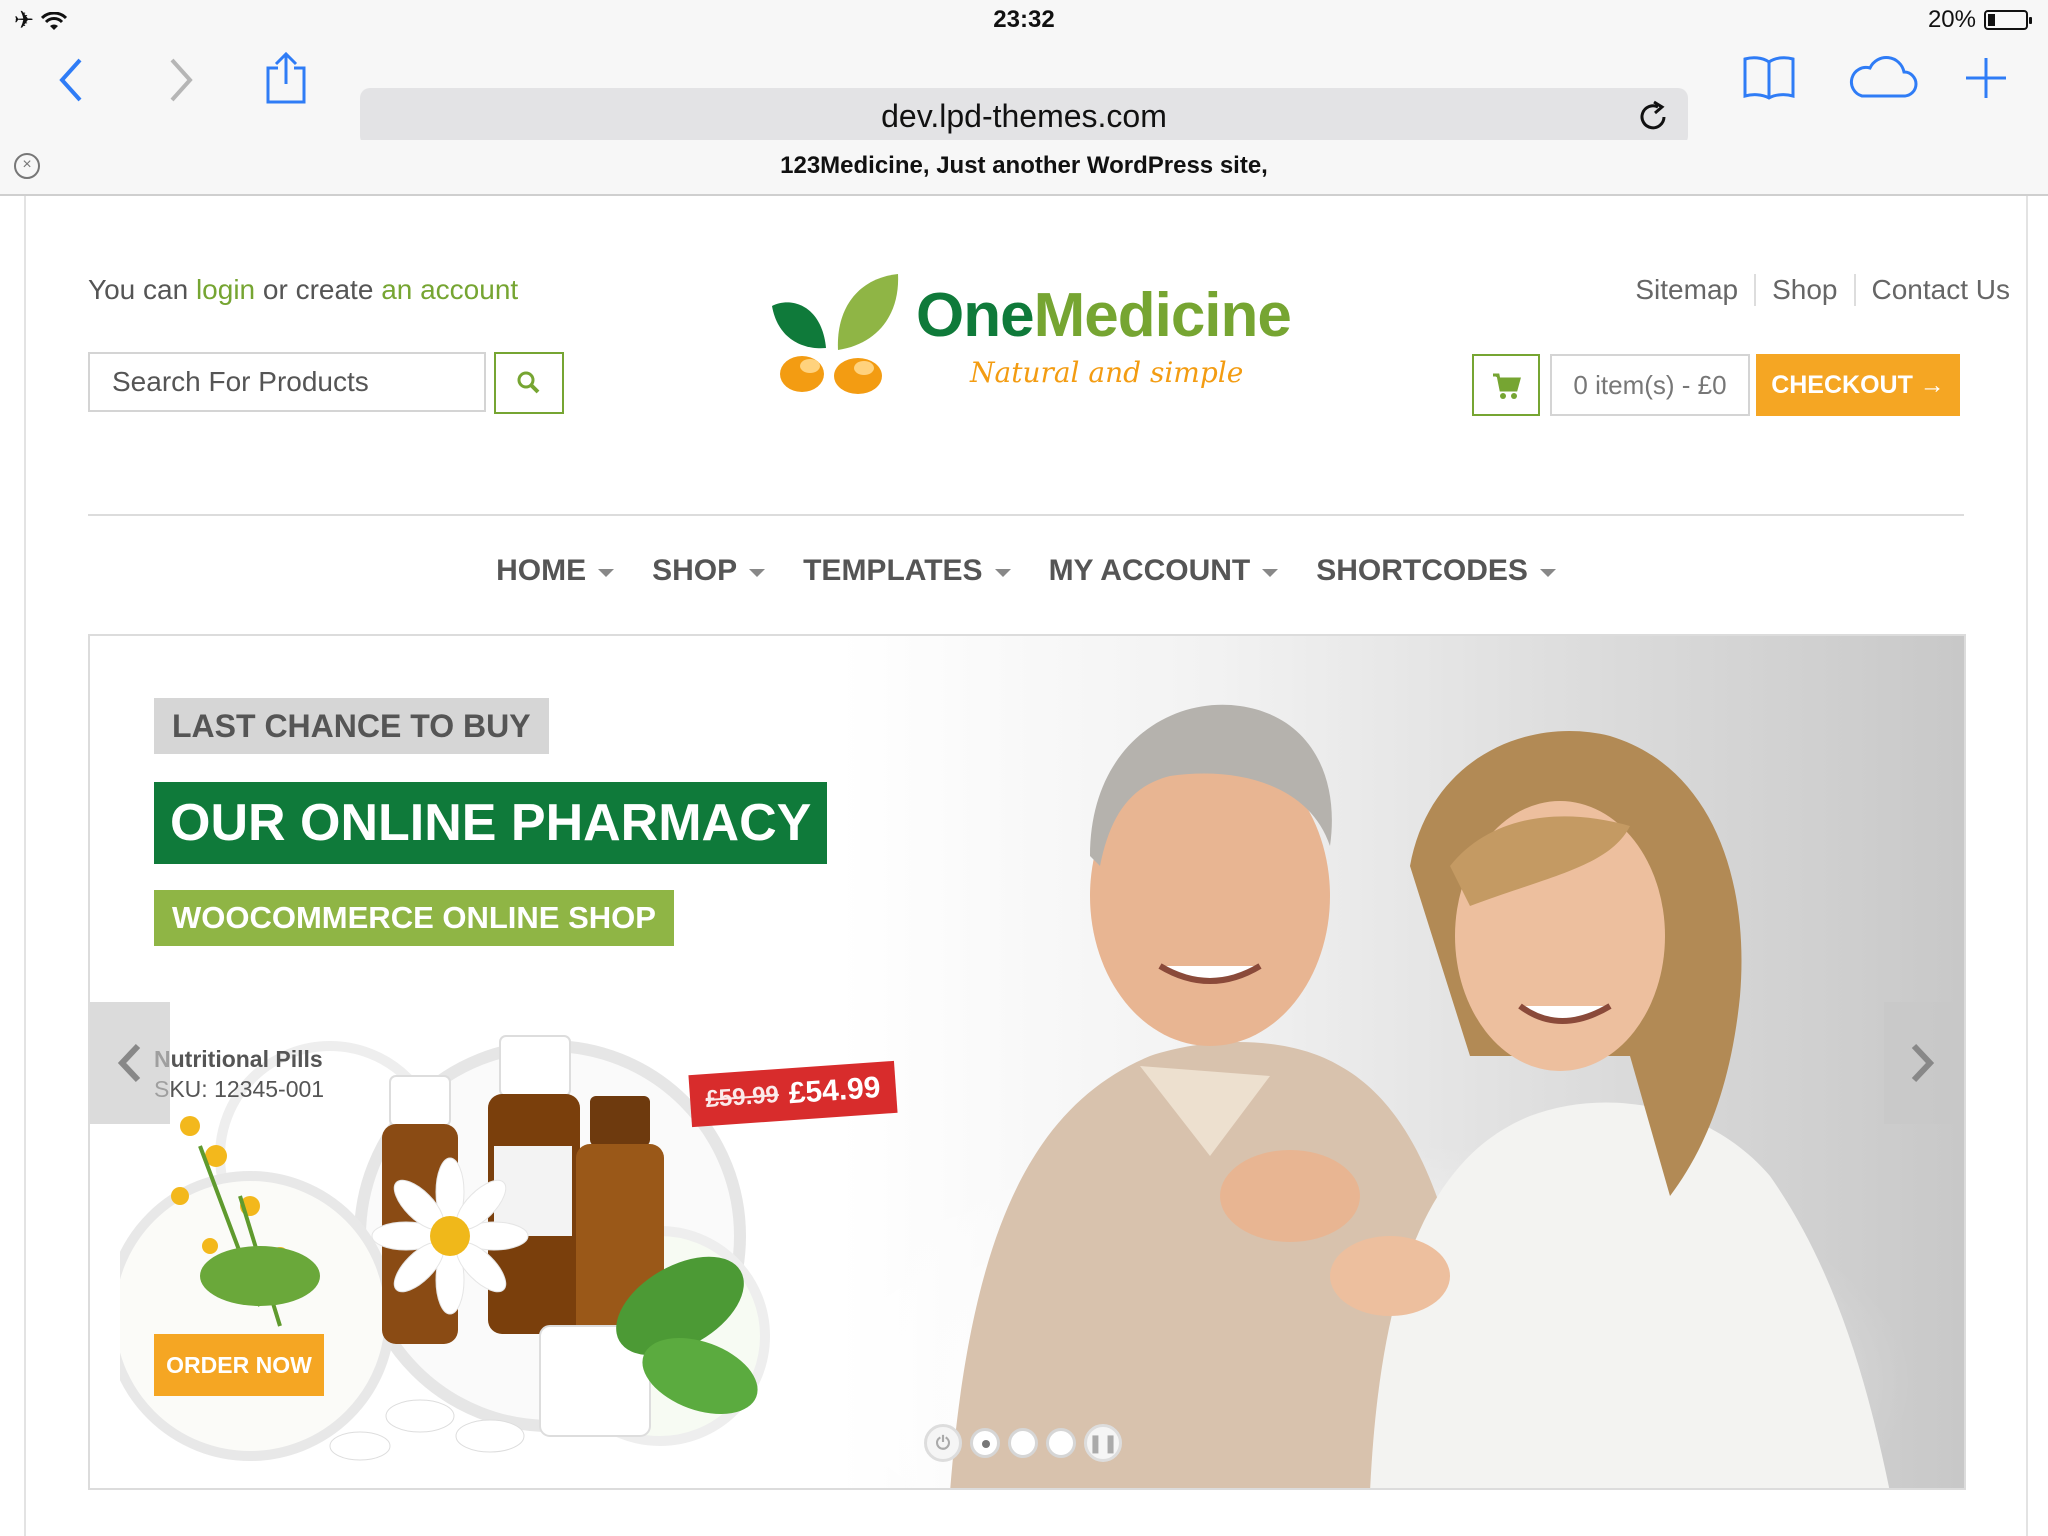  Describe the element at coordinates (695, 570) in the screenshot. I see `nav-shop-label: SHOP` at that location.